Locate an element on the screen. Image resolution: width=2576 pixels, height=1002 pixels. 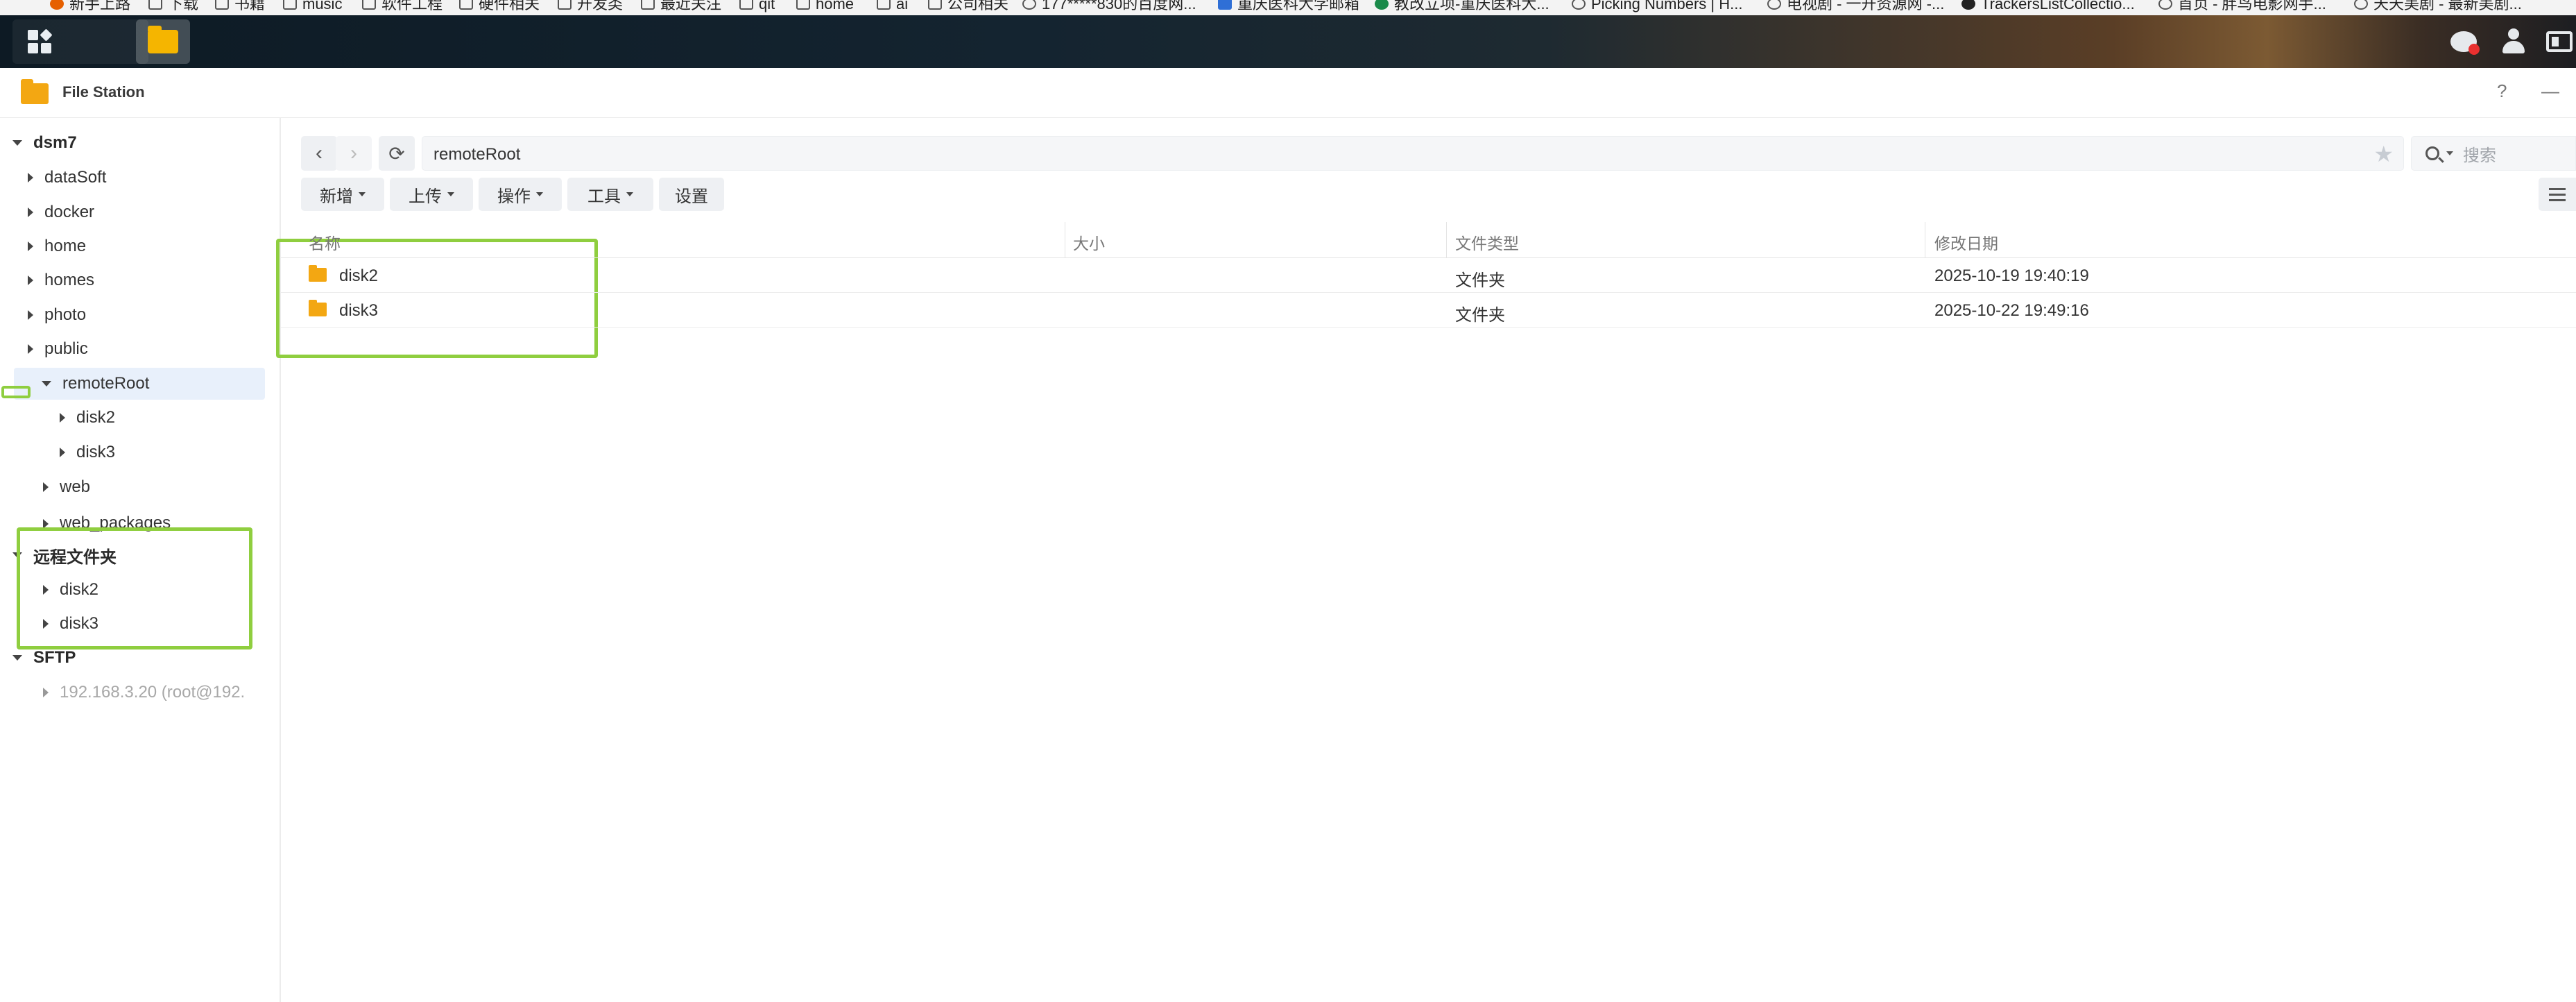
action-button: 操作 is located at coordinates (520, 195).